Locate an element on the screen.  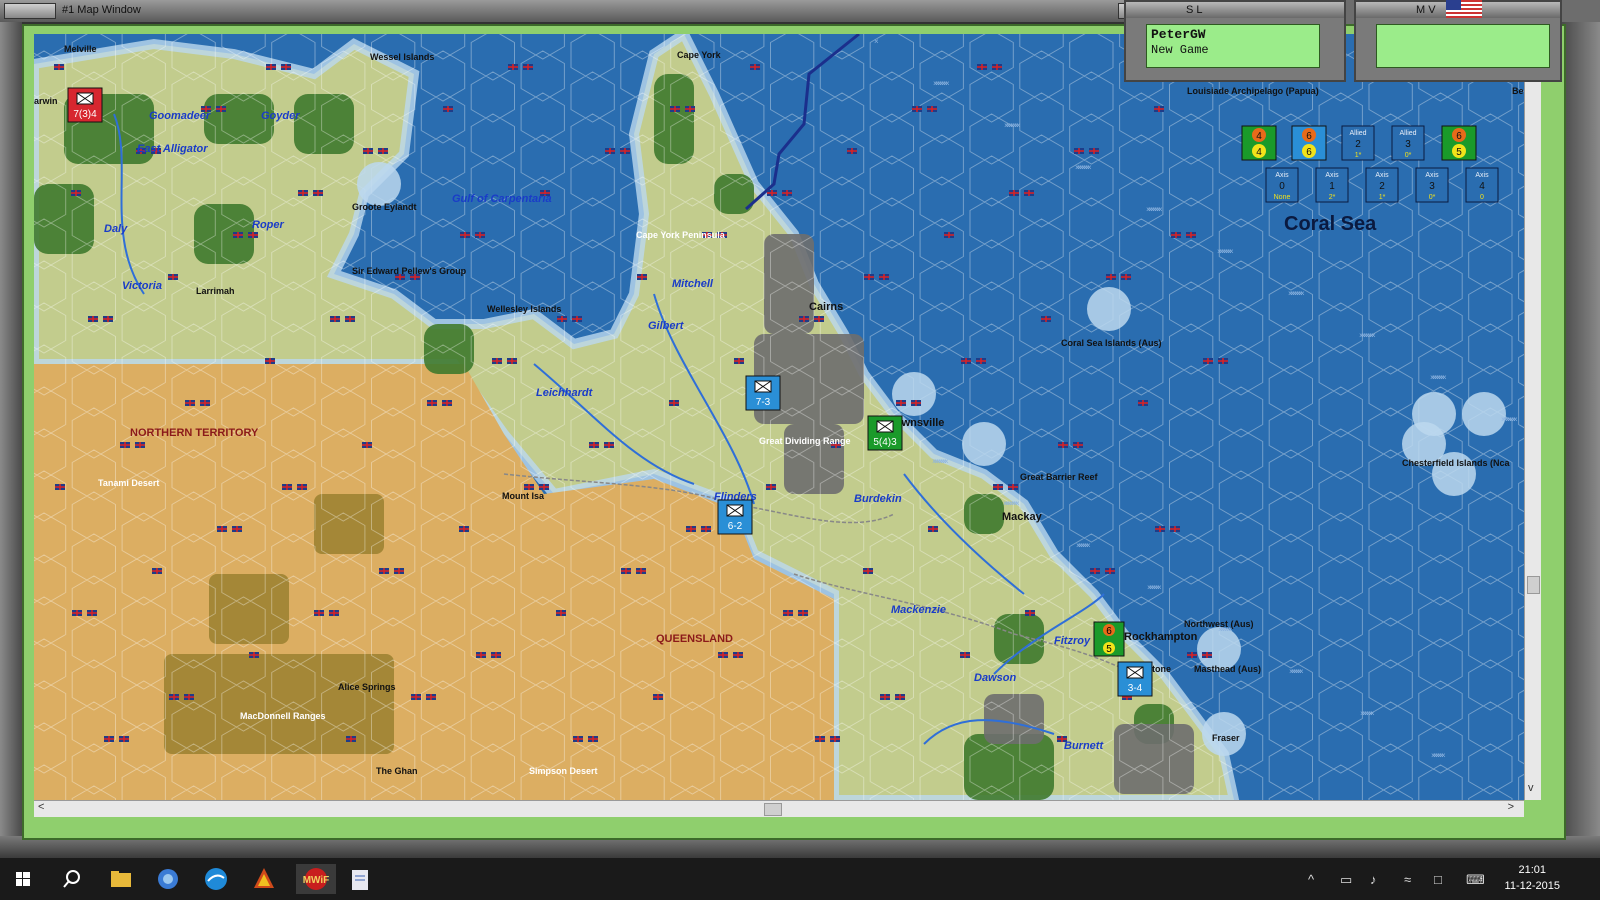
counter-bottom-value: 4 is located at coordinates (1259, 152).